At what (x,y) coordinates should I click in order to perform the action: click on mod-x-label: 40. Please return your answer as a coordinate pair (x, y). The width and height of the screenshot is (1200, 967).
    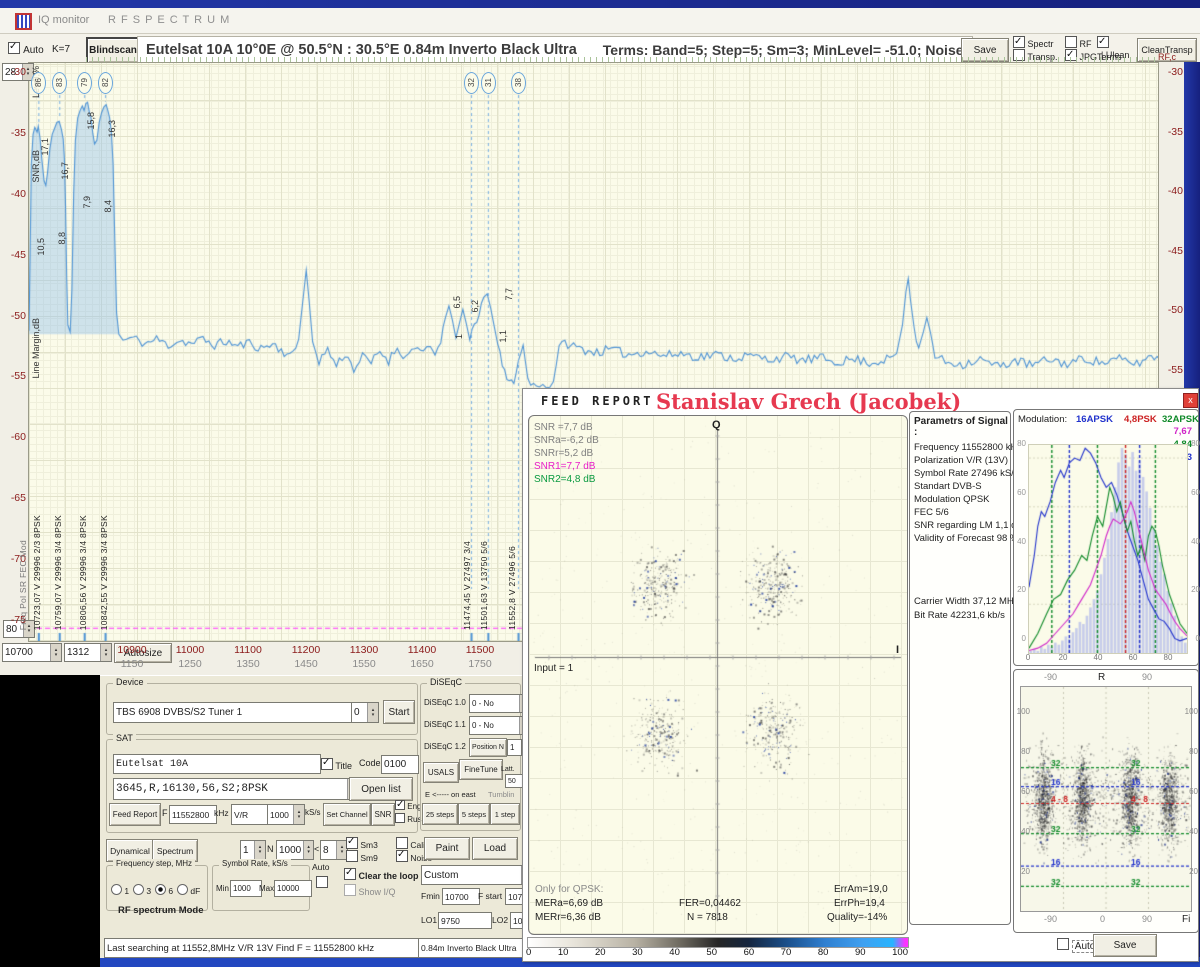
    Looking at the image, I should click on (1098, 657).